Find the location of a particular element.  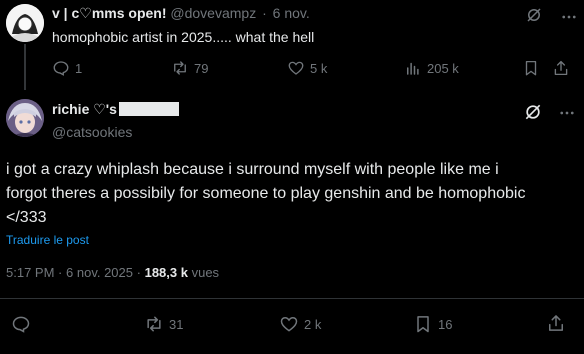

post-date: 6 nov. is located at coordinates (291, 13).